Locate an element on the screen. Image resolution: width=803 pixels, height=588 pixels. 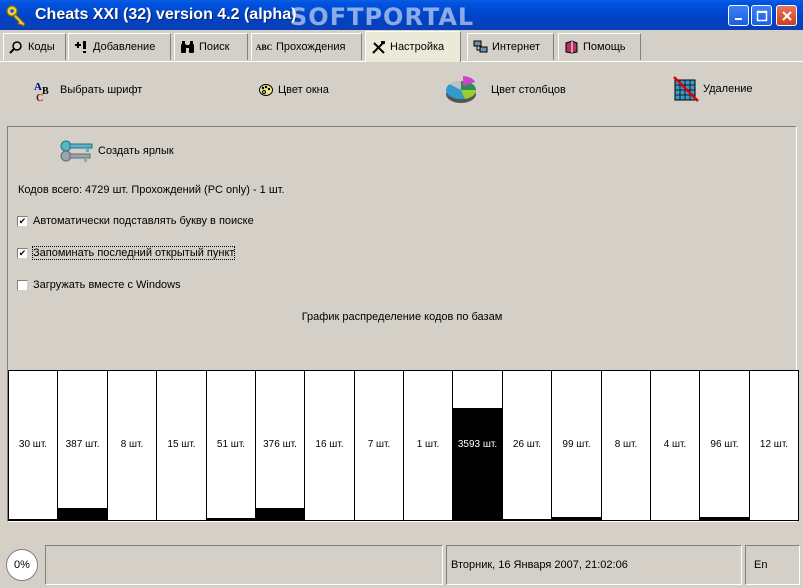
maximize-button is located at coordinates (761, 15).